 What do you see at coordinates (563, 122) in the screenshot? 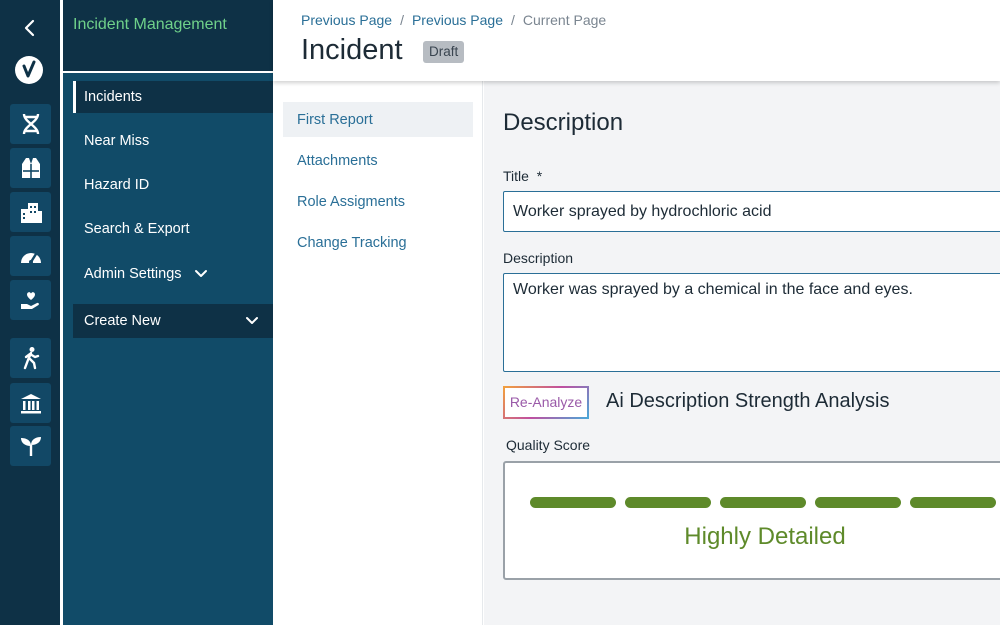
I see `section-heading: Description` at bounding box center [563, 122].